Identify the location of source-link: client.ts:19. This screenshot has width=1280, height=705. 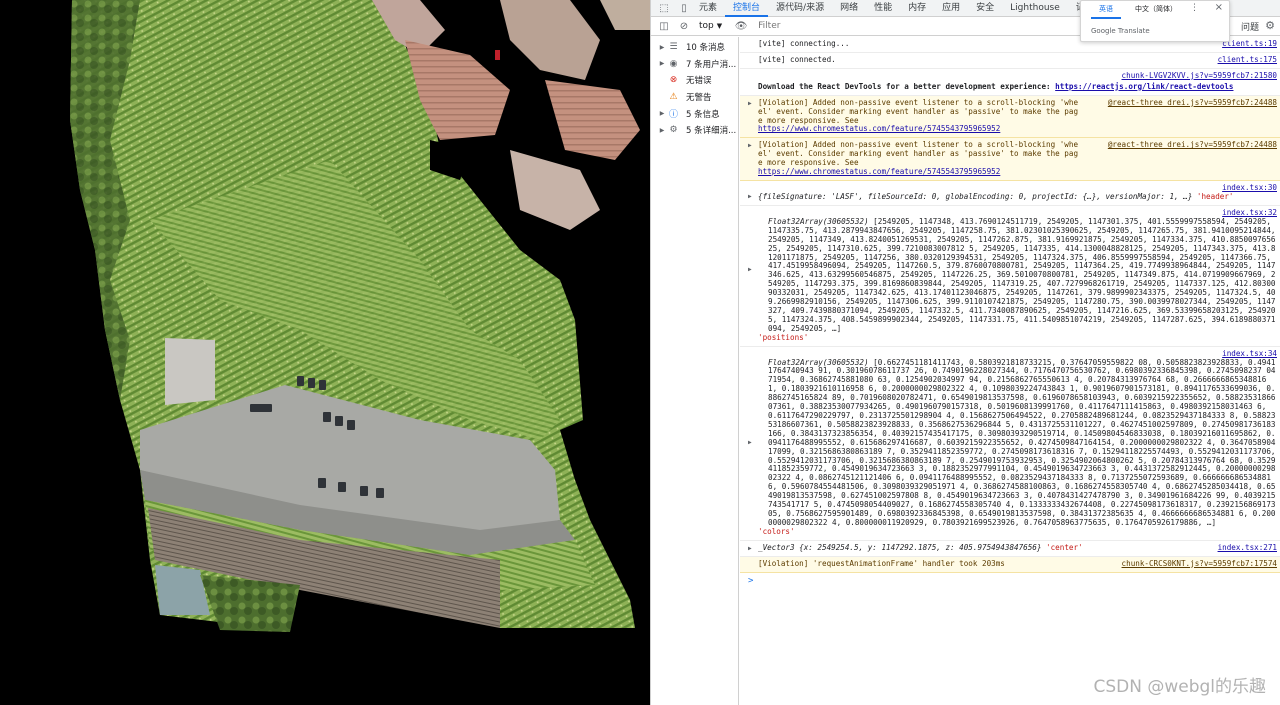
(1249, 44).